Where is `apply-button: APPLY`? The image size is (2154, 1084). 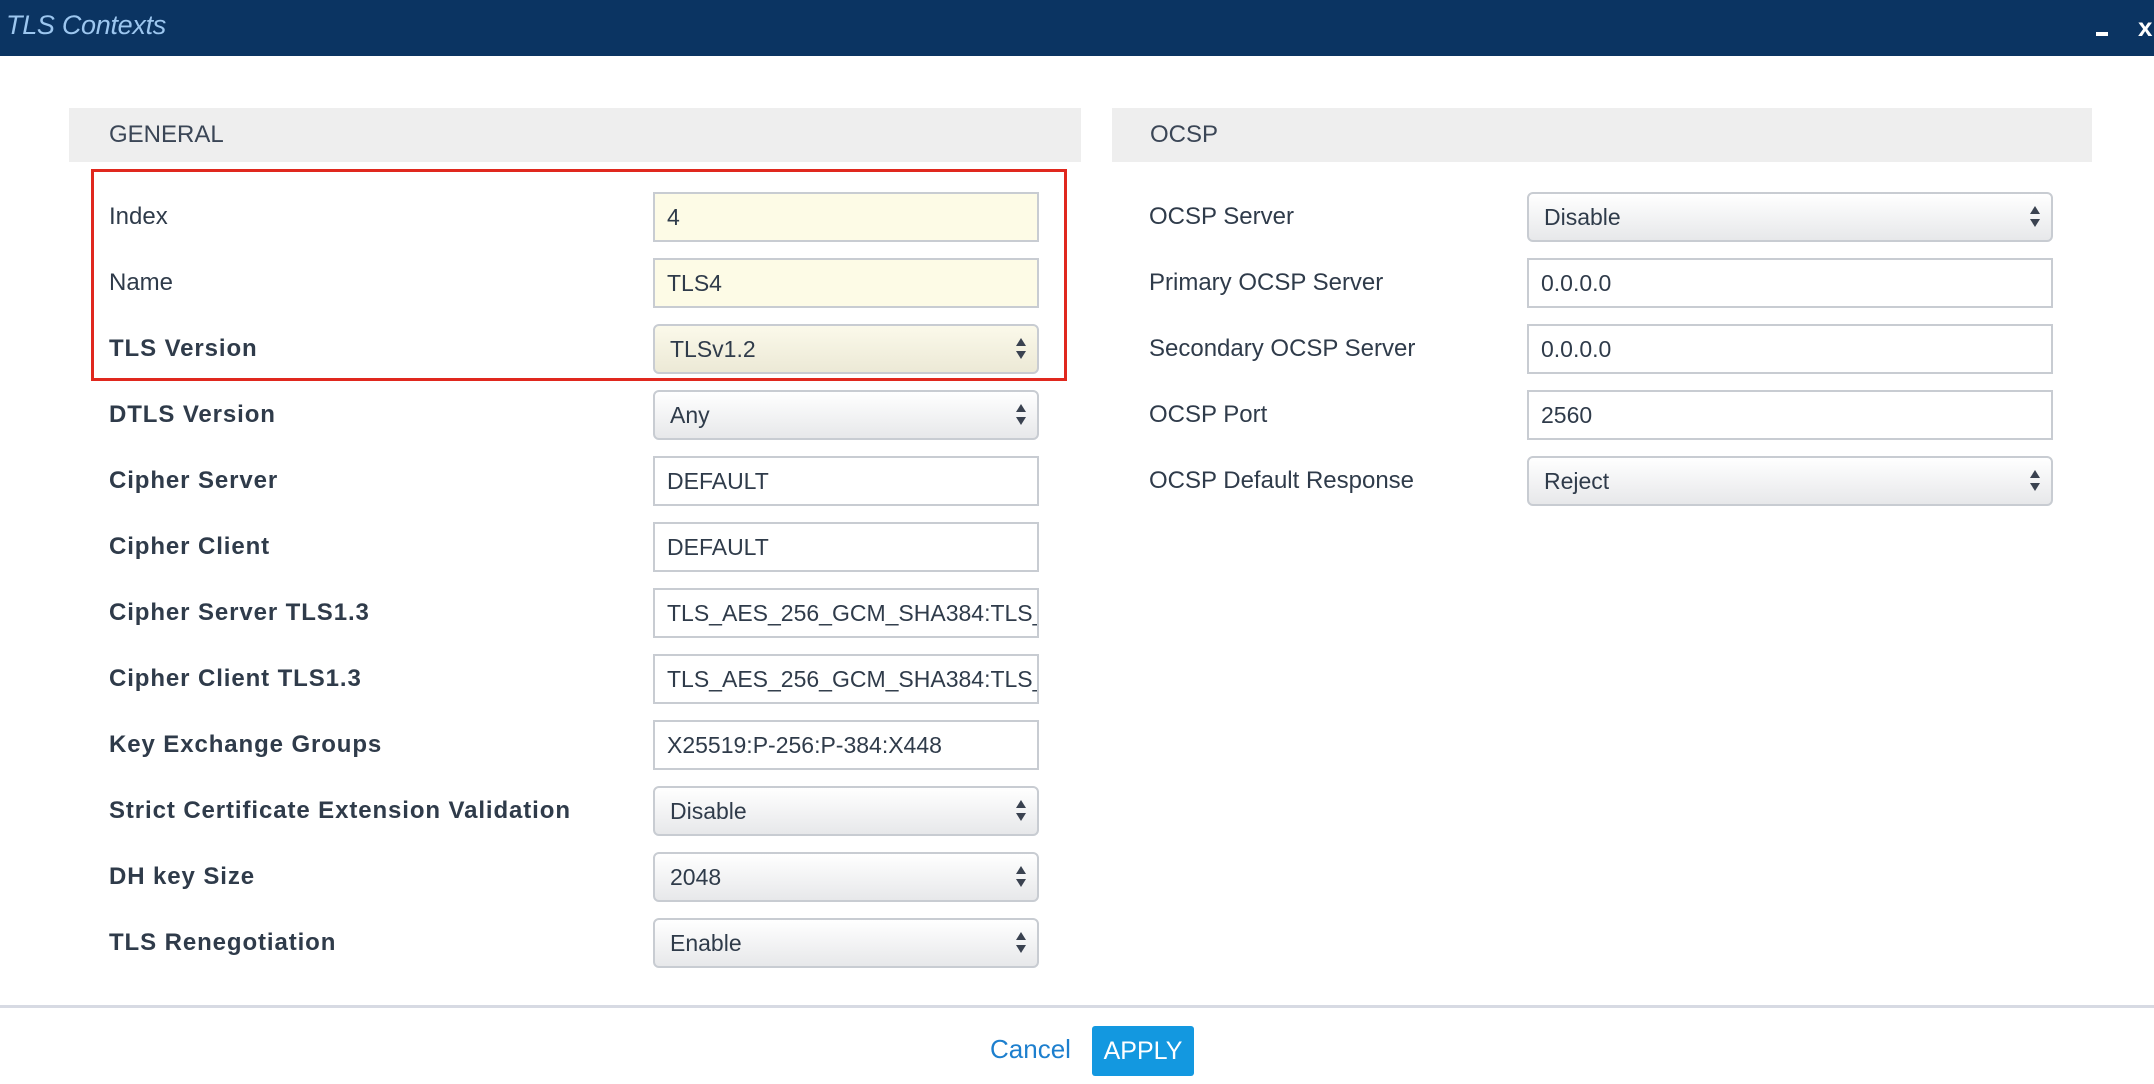
apply-button: APPLY is located at coordinates (1143, 1051).